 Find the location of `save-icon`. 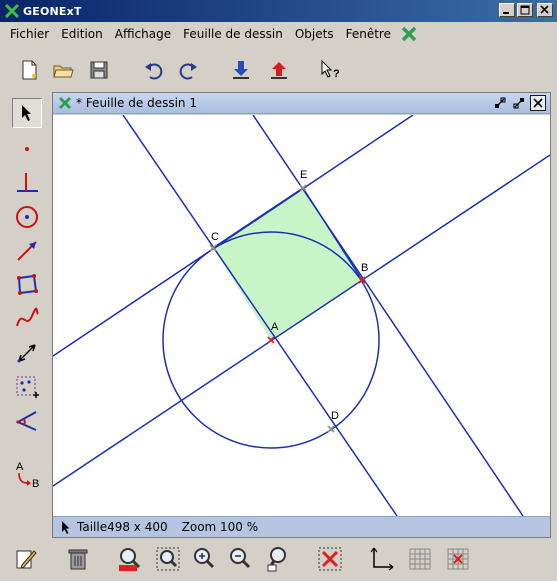

save-icon is located at coordinates (99, 70).